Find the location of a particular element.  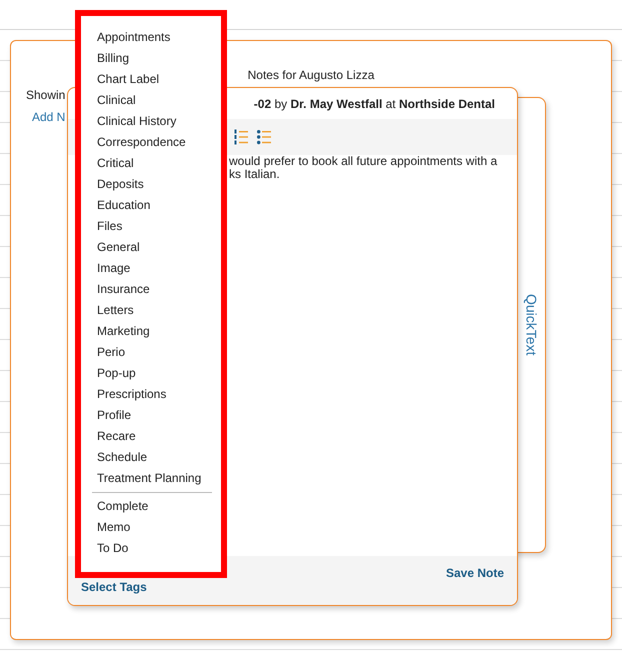

note-text-line: would prefer to book all future appointments with a is located at coordinates (363, 161).